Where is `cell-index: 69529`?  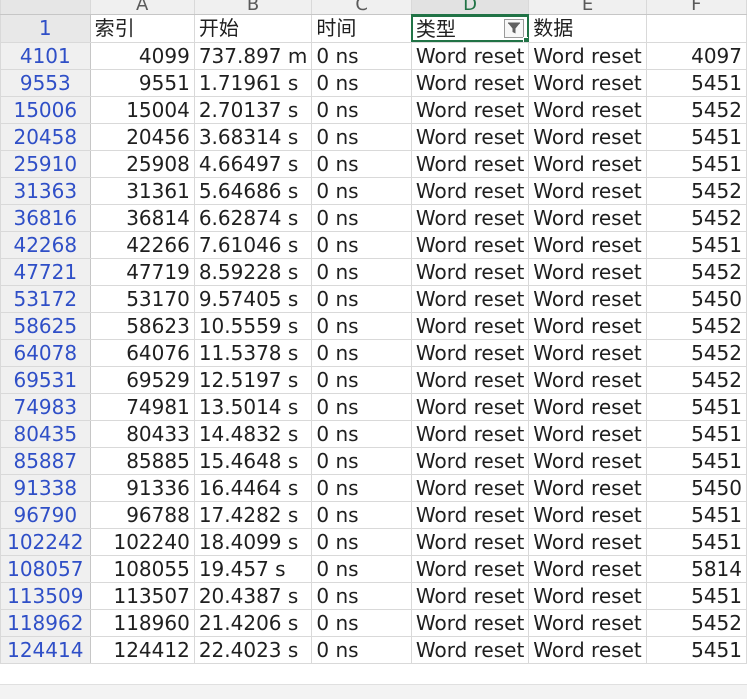
cell-index: 69529 is located at coordinates (142, 379).